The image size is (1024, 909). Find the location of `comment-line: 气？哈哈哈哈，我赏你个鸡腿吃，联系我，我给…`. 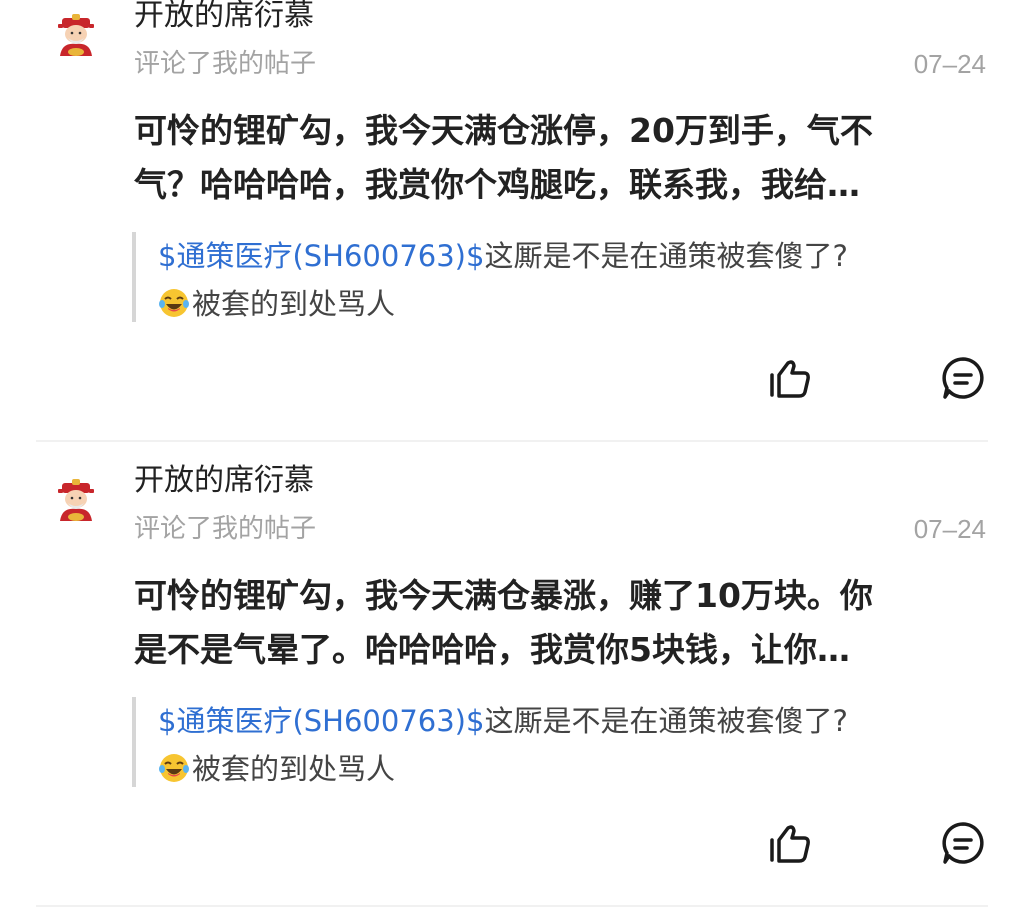

comment-line: 气？哈哈哈哈，我赏你个鸡腿吃，联系我，我给… is located at coordinates (497, 184).